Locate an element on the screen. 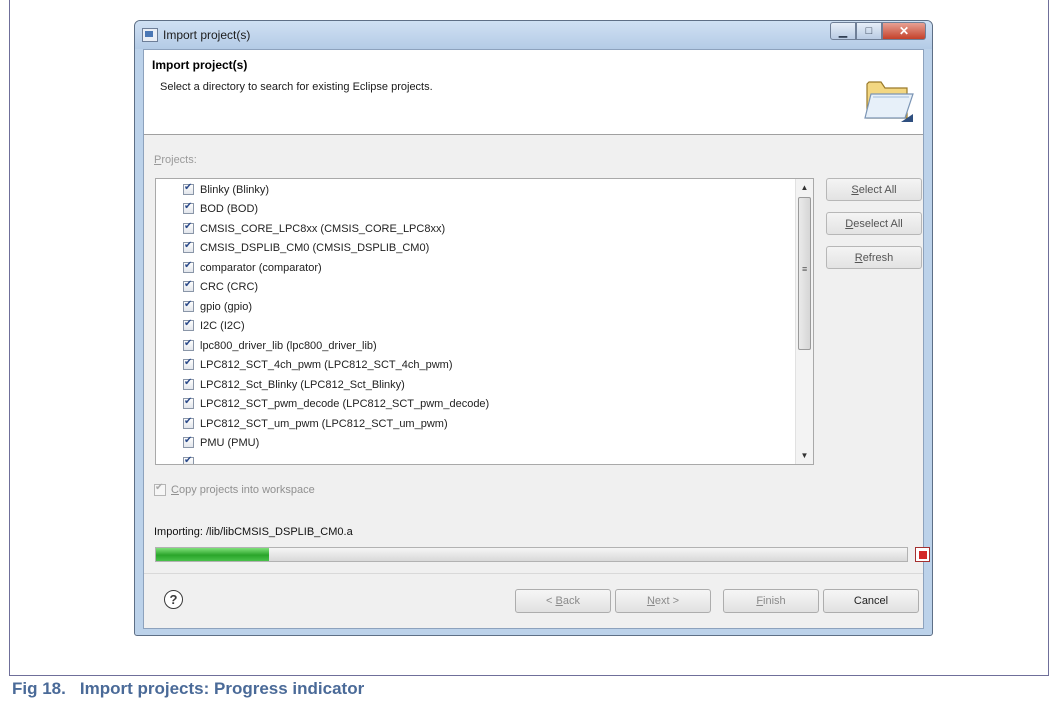 Image resolution: width=1061 pixels, height=702 pixels. project-label: lpc800_driver_lib (lpc800_driver_lib) is located at coordinates (288, 345).